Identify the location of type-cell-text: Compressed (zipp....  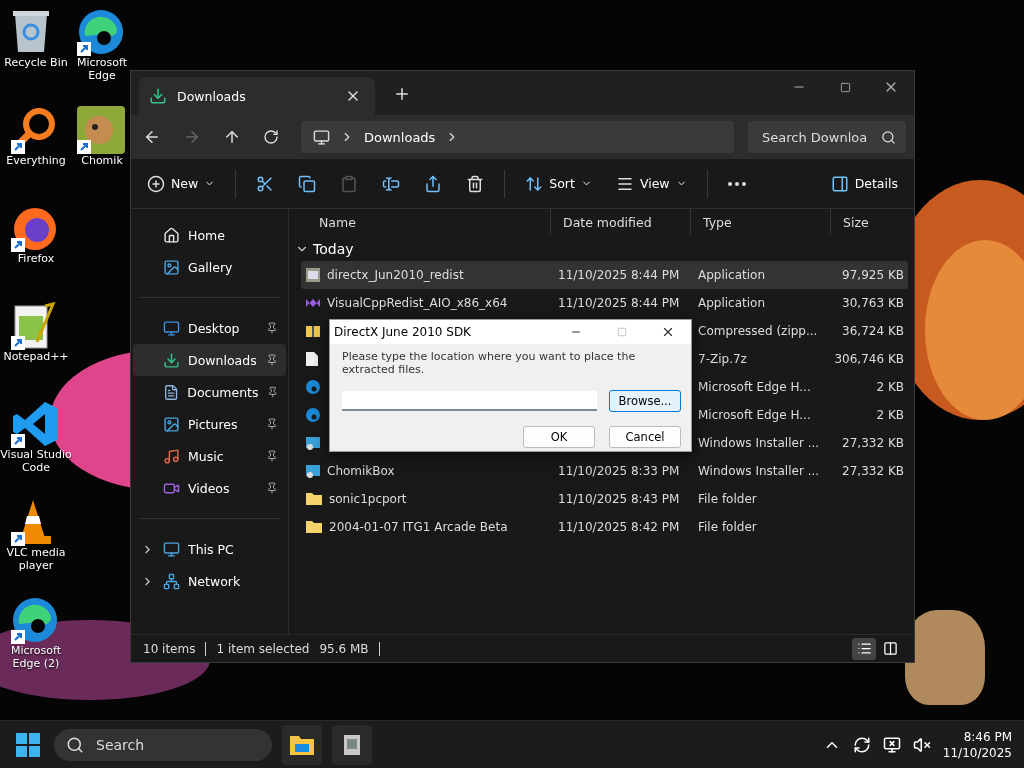
(758, 331).